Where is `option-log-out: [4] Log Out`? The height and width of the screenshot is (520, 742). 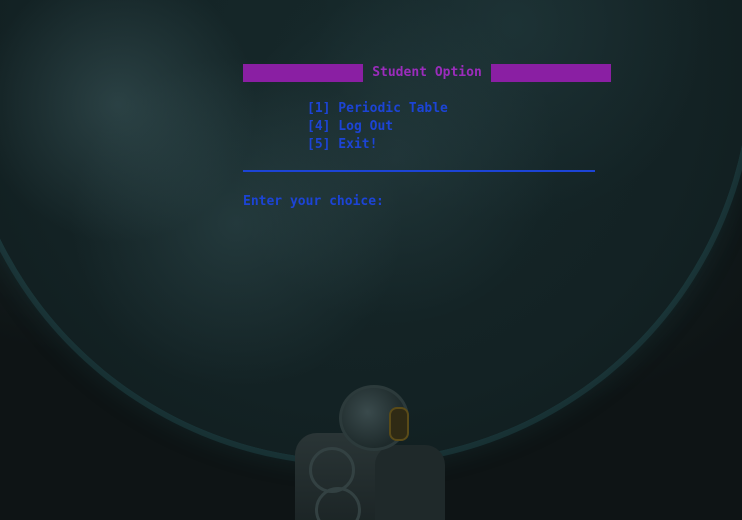
option-log-out: [4] Log Out is located at coordinates (459, 127).